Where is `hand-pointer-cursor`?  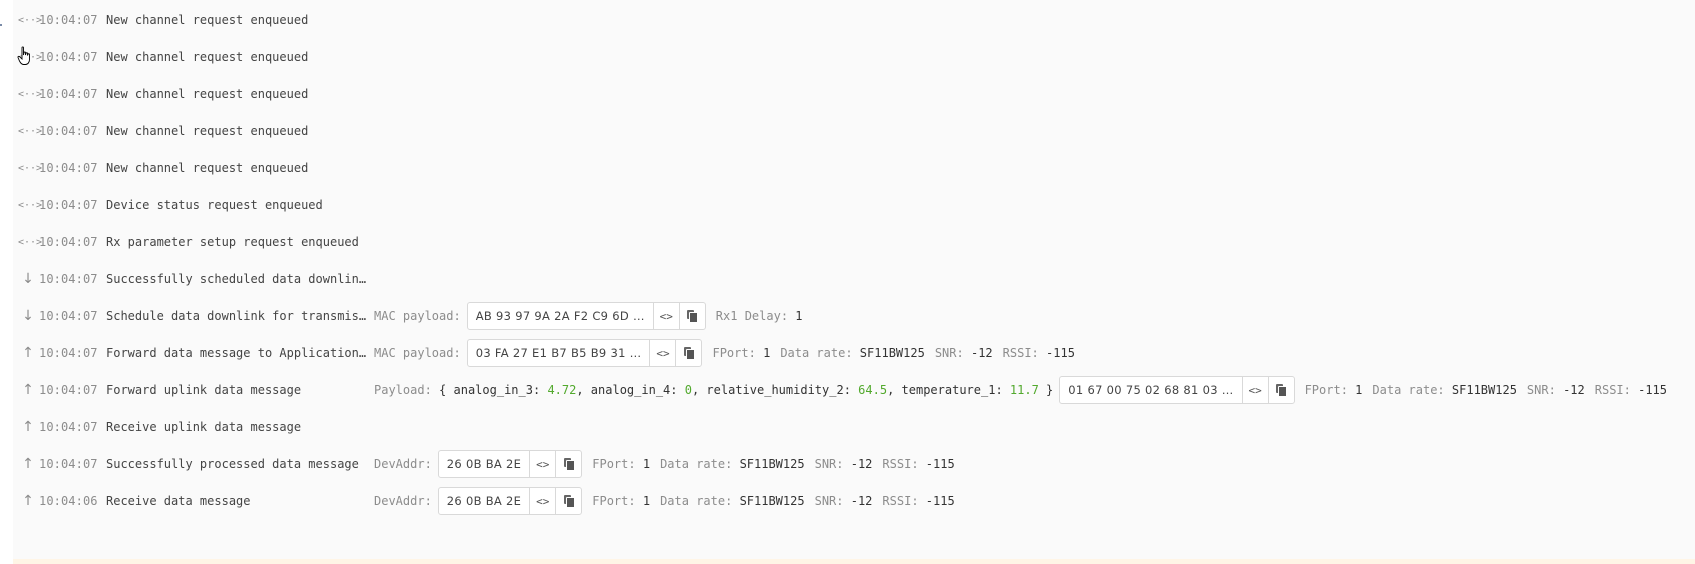 hand-pointer-cursor is located at coordinates (23, 55).